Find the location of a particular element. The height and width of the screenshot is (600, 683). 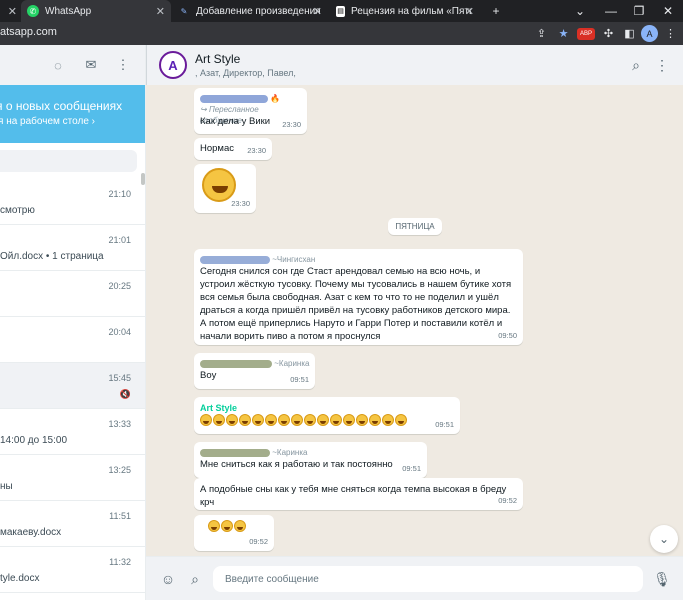

microphone-icon: 🎙 is located at coordinates (662, 579).